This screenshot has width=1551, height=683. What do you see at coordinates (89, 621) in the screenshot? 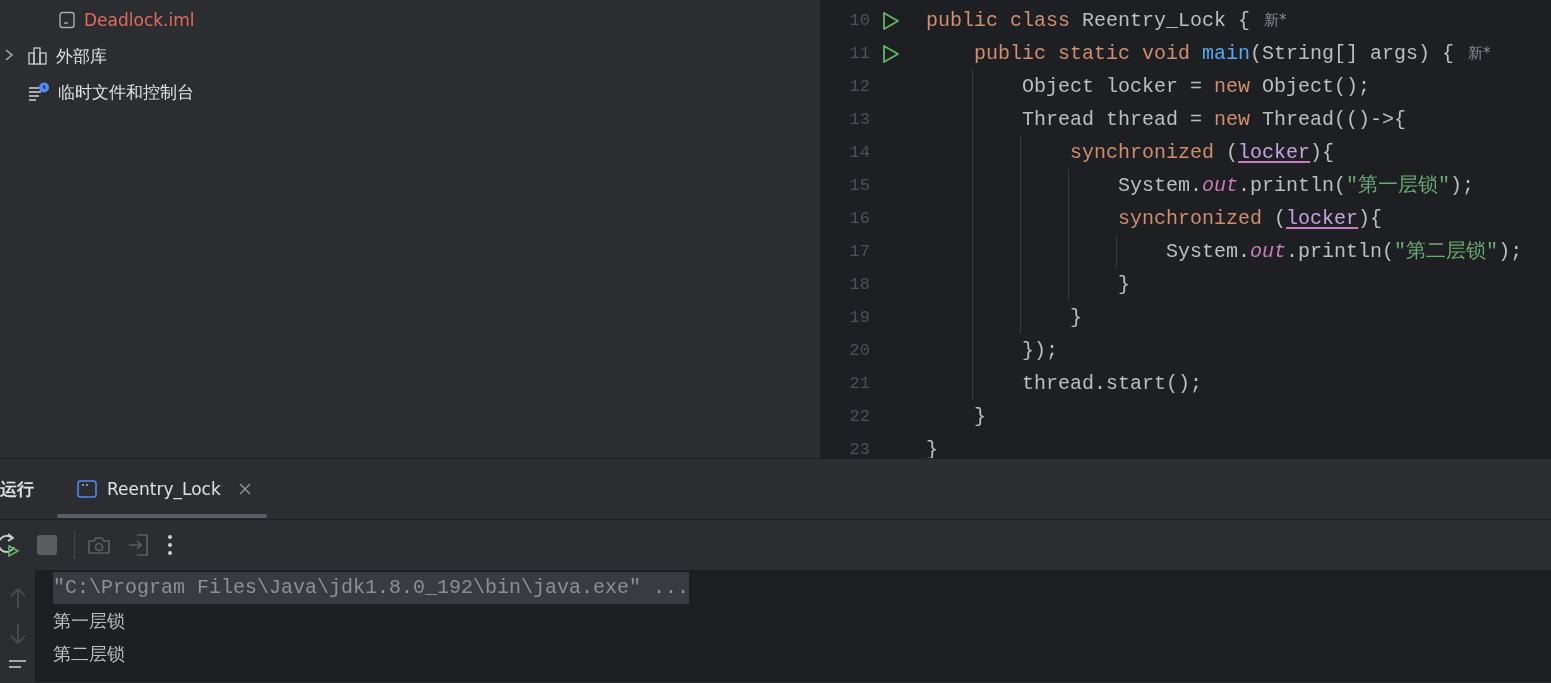
I see `console-output: 第一层锁` at bounding box center [89, 621].